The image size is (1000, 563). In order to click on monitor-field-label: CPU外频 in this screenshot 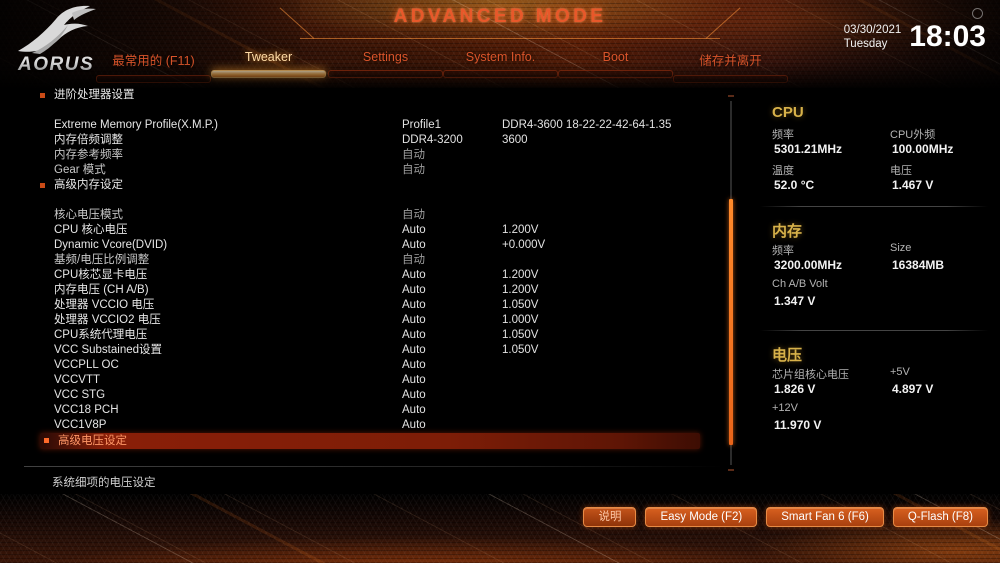, I will do `click(913, 135)`.